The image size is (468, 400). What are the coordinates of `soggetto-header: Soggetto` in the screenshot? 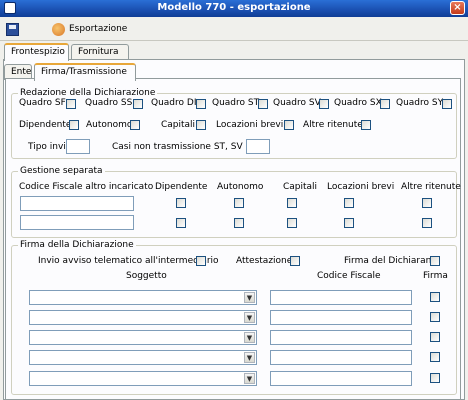 It's located at (146, 276).